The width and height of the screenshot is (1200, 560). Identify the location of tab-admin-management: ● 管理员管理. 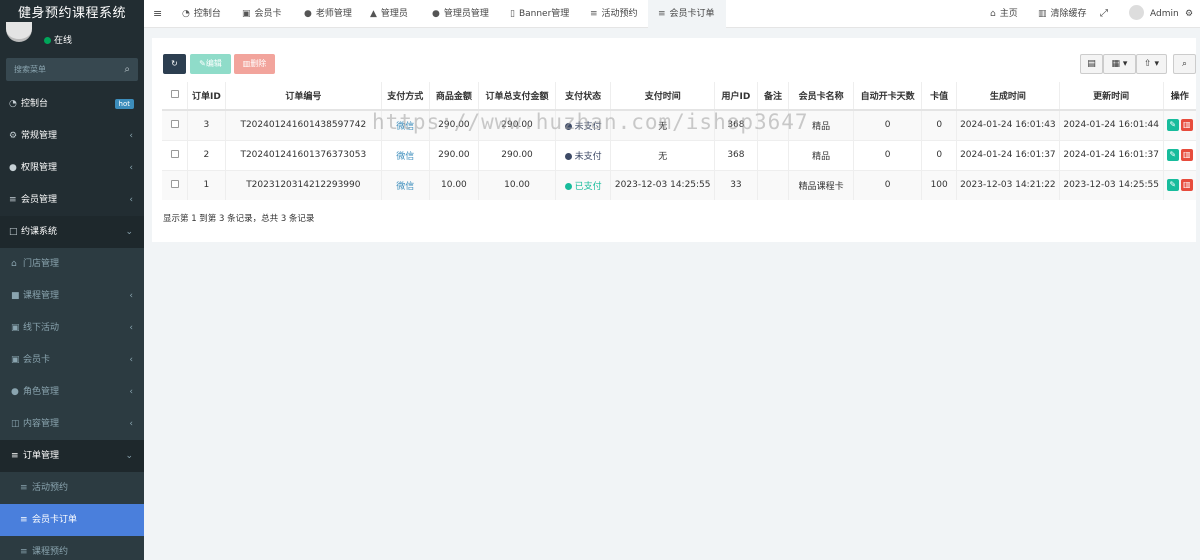
(460, 14).